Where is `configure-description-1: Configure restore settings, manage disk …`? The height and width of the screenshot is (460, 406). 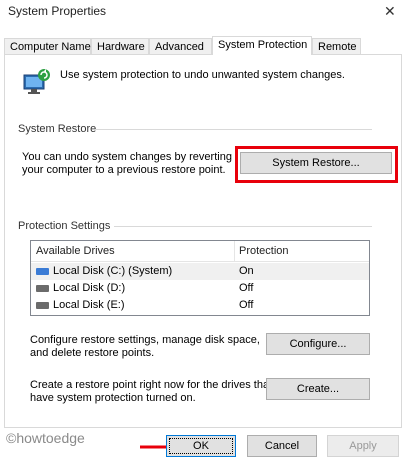
configure-description-1: Configure restore settings, manage disk … is located at coordinates (145, 340).